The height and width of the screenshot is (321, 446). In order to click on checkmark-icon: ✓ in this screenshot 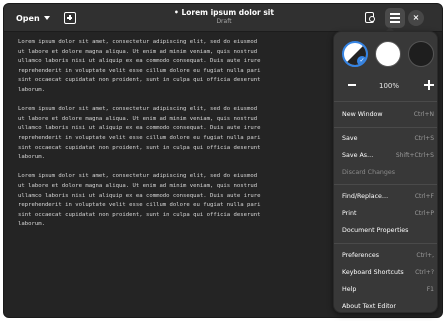, I will do `click(361, 60)`.